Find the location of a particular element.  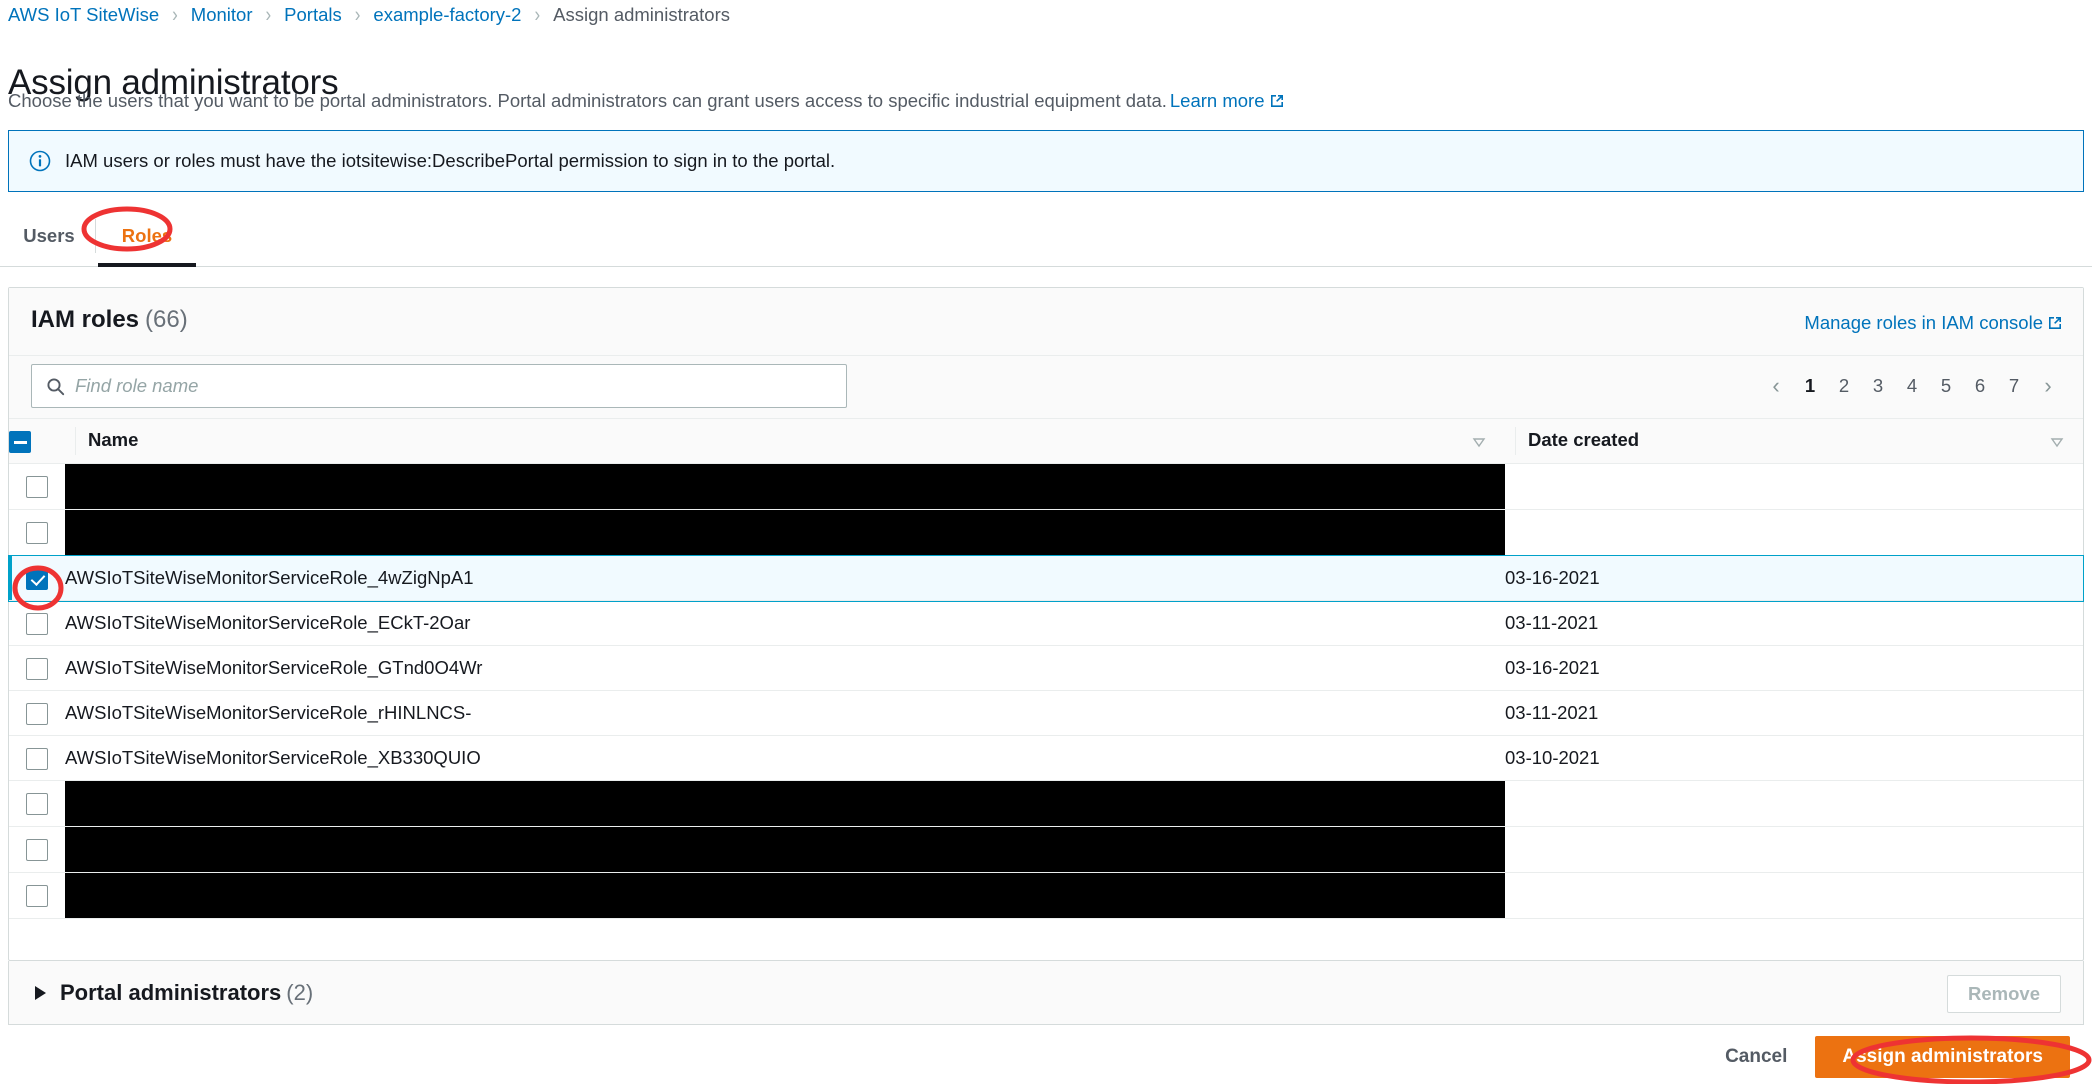

tab-divider is located at coordinates (95, 236).